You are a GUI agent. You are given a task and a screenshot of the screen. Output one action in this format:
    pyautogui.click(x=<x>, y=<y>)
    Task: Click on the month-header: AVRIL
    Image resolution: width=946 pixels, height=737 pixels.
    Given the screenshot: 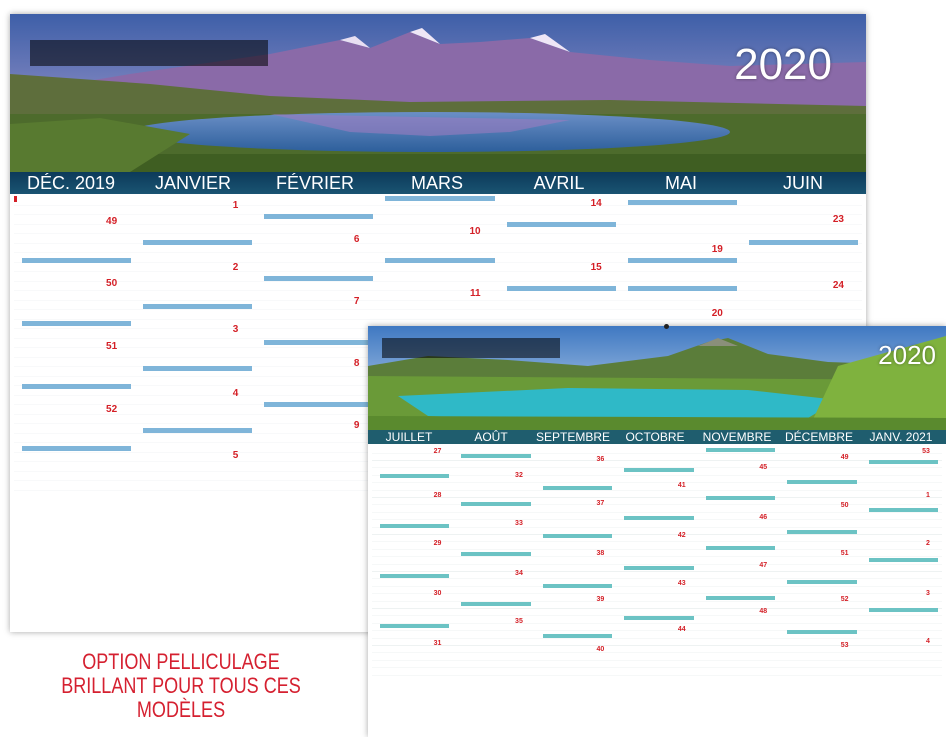 What is the action you would take?
    pyautogui.click(x=559, y=183)
    